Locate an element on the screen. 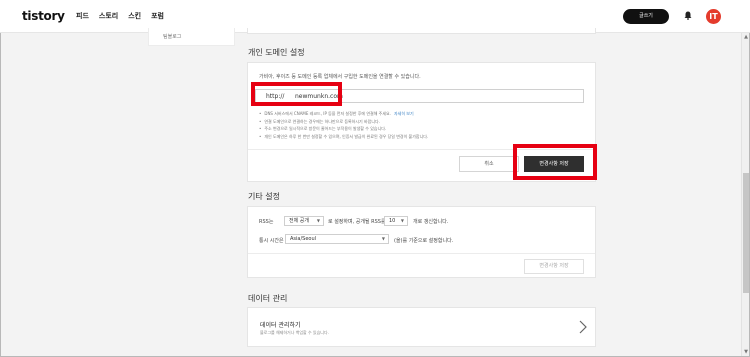 This screenshot has height=357, width=750. sidebar-menu: 팀블로그 is located at coordinates (191, 37).